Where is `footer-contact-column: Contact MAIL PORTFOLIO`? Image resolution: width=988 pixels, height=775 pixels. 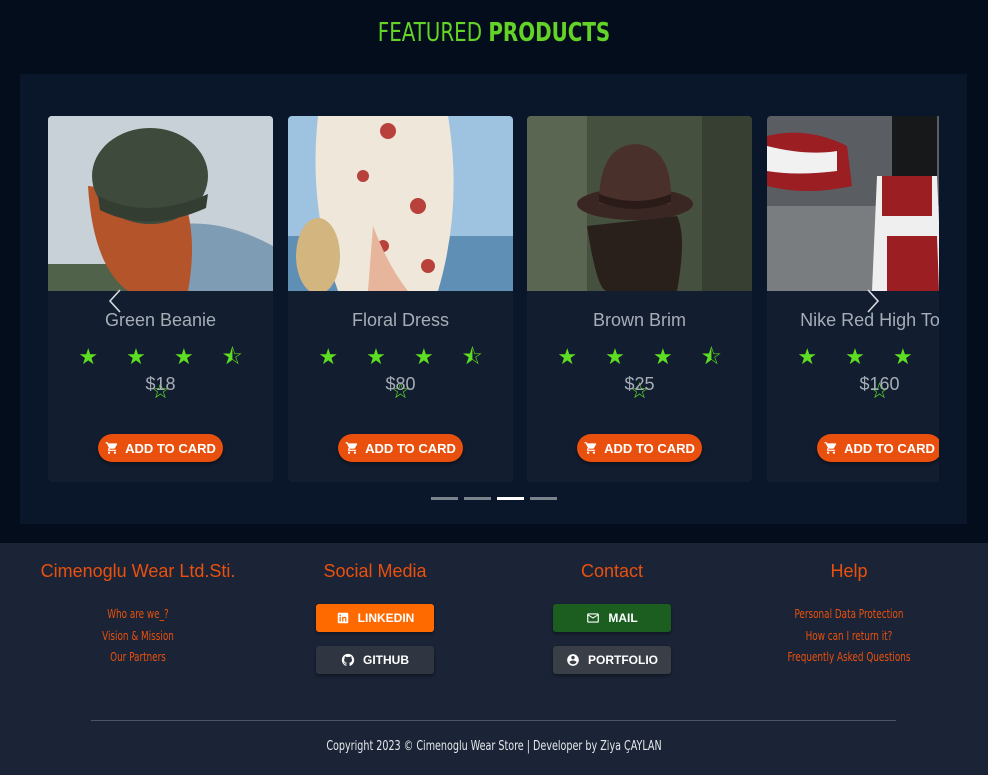
footer-contact-column: Contact MAIL PORTFOLIO is located at coordinates (612, 624).